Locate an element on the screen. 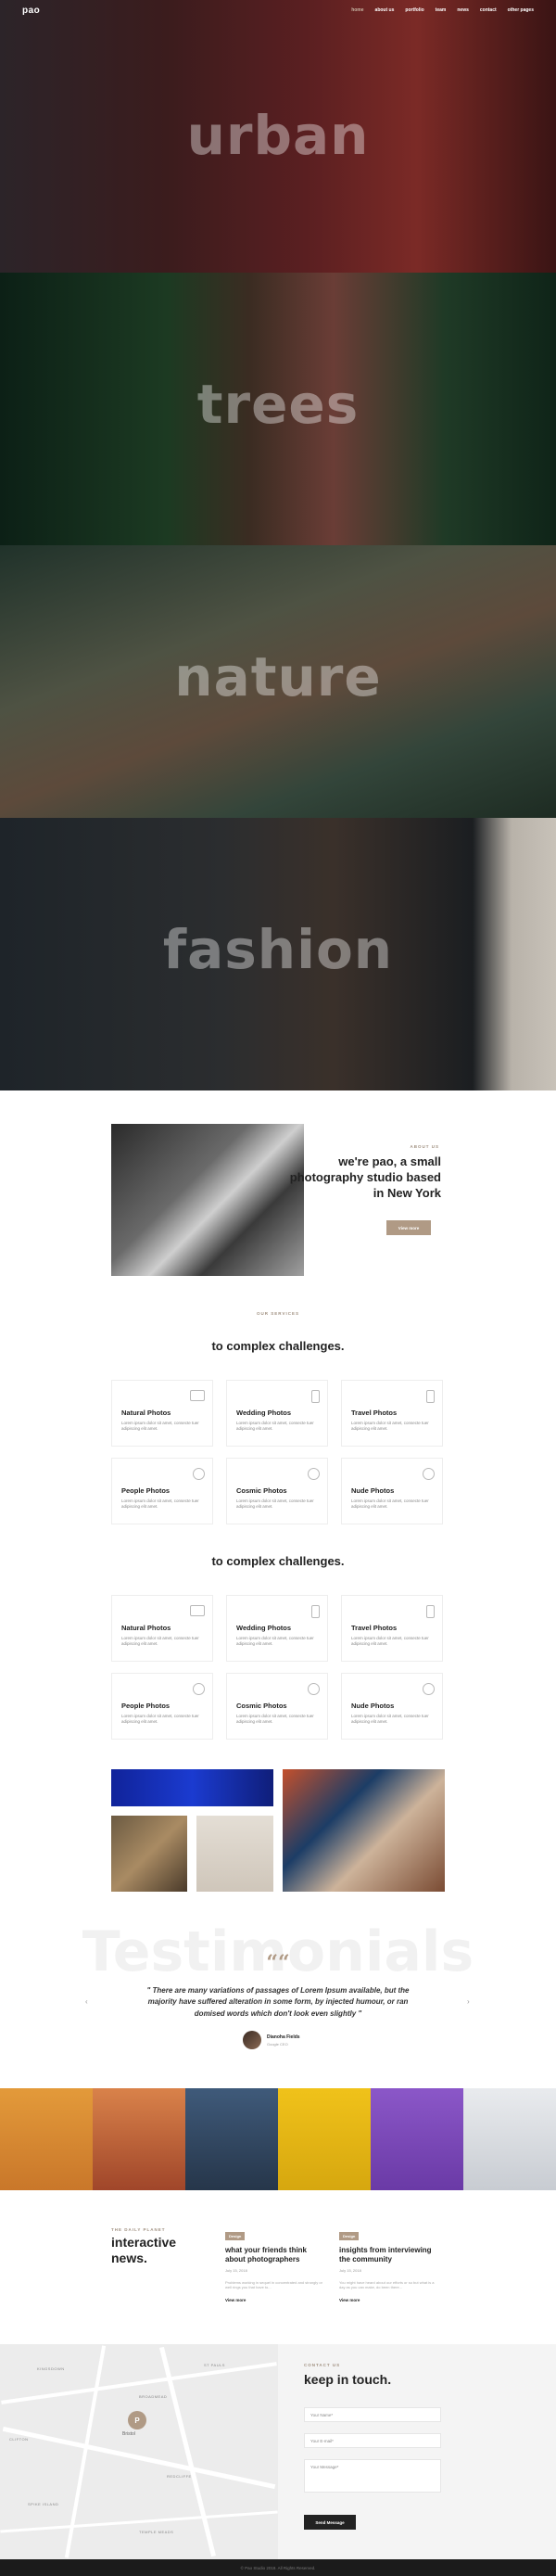 This screenshot has height=2576, width=556. site-logo: pao is located at coordinates (31, 11).